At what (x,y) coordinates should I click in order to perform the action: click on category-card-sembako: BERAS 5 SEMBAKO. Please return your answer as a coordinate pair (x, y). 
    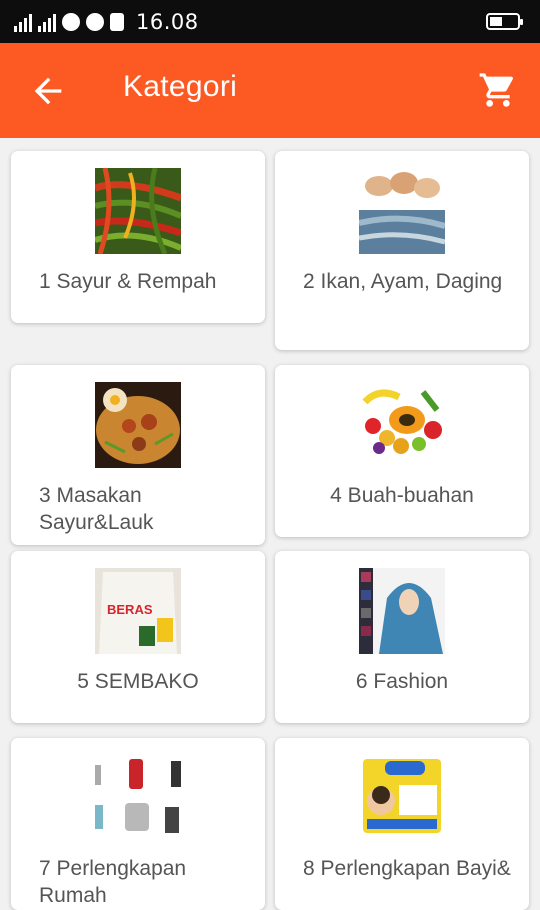
    Looking at the image, I should click on (138, 637).